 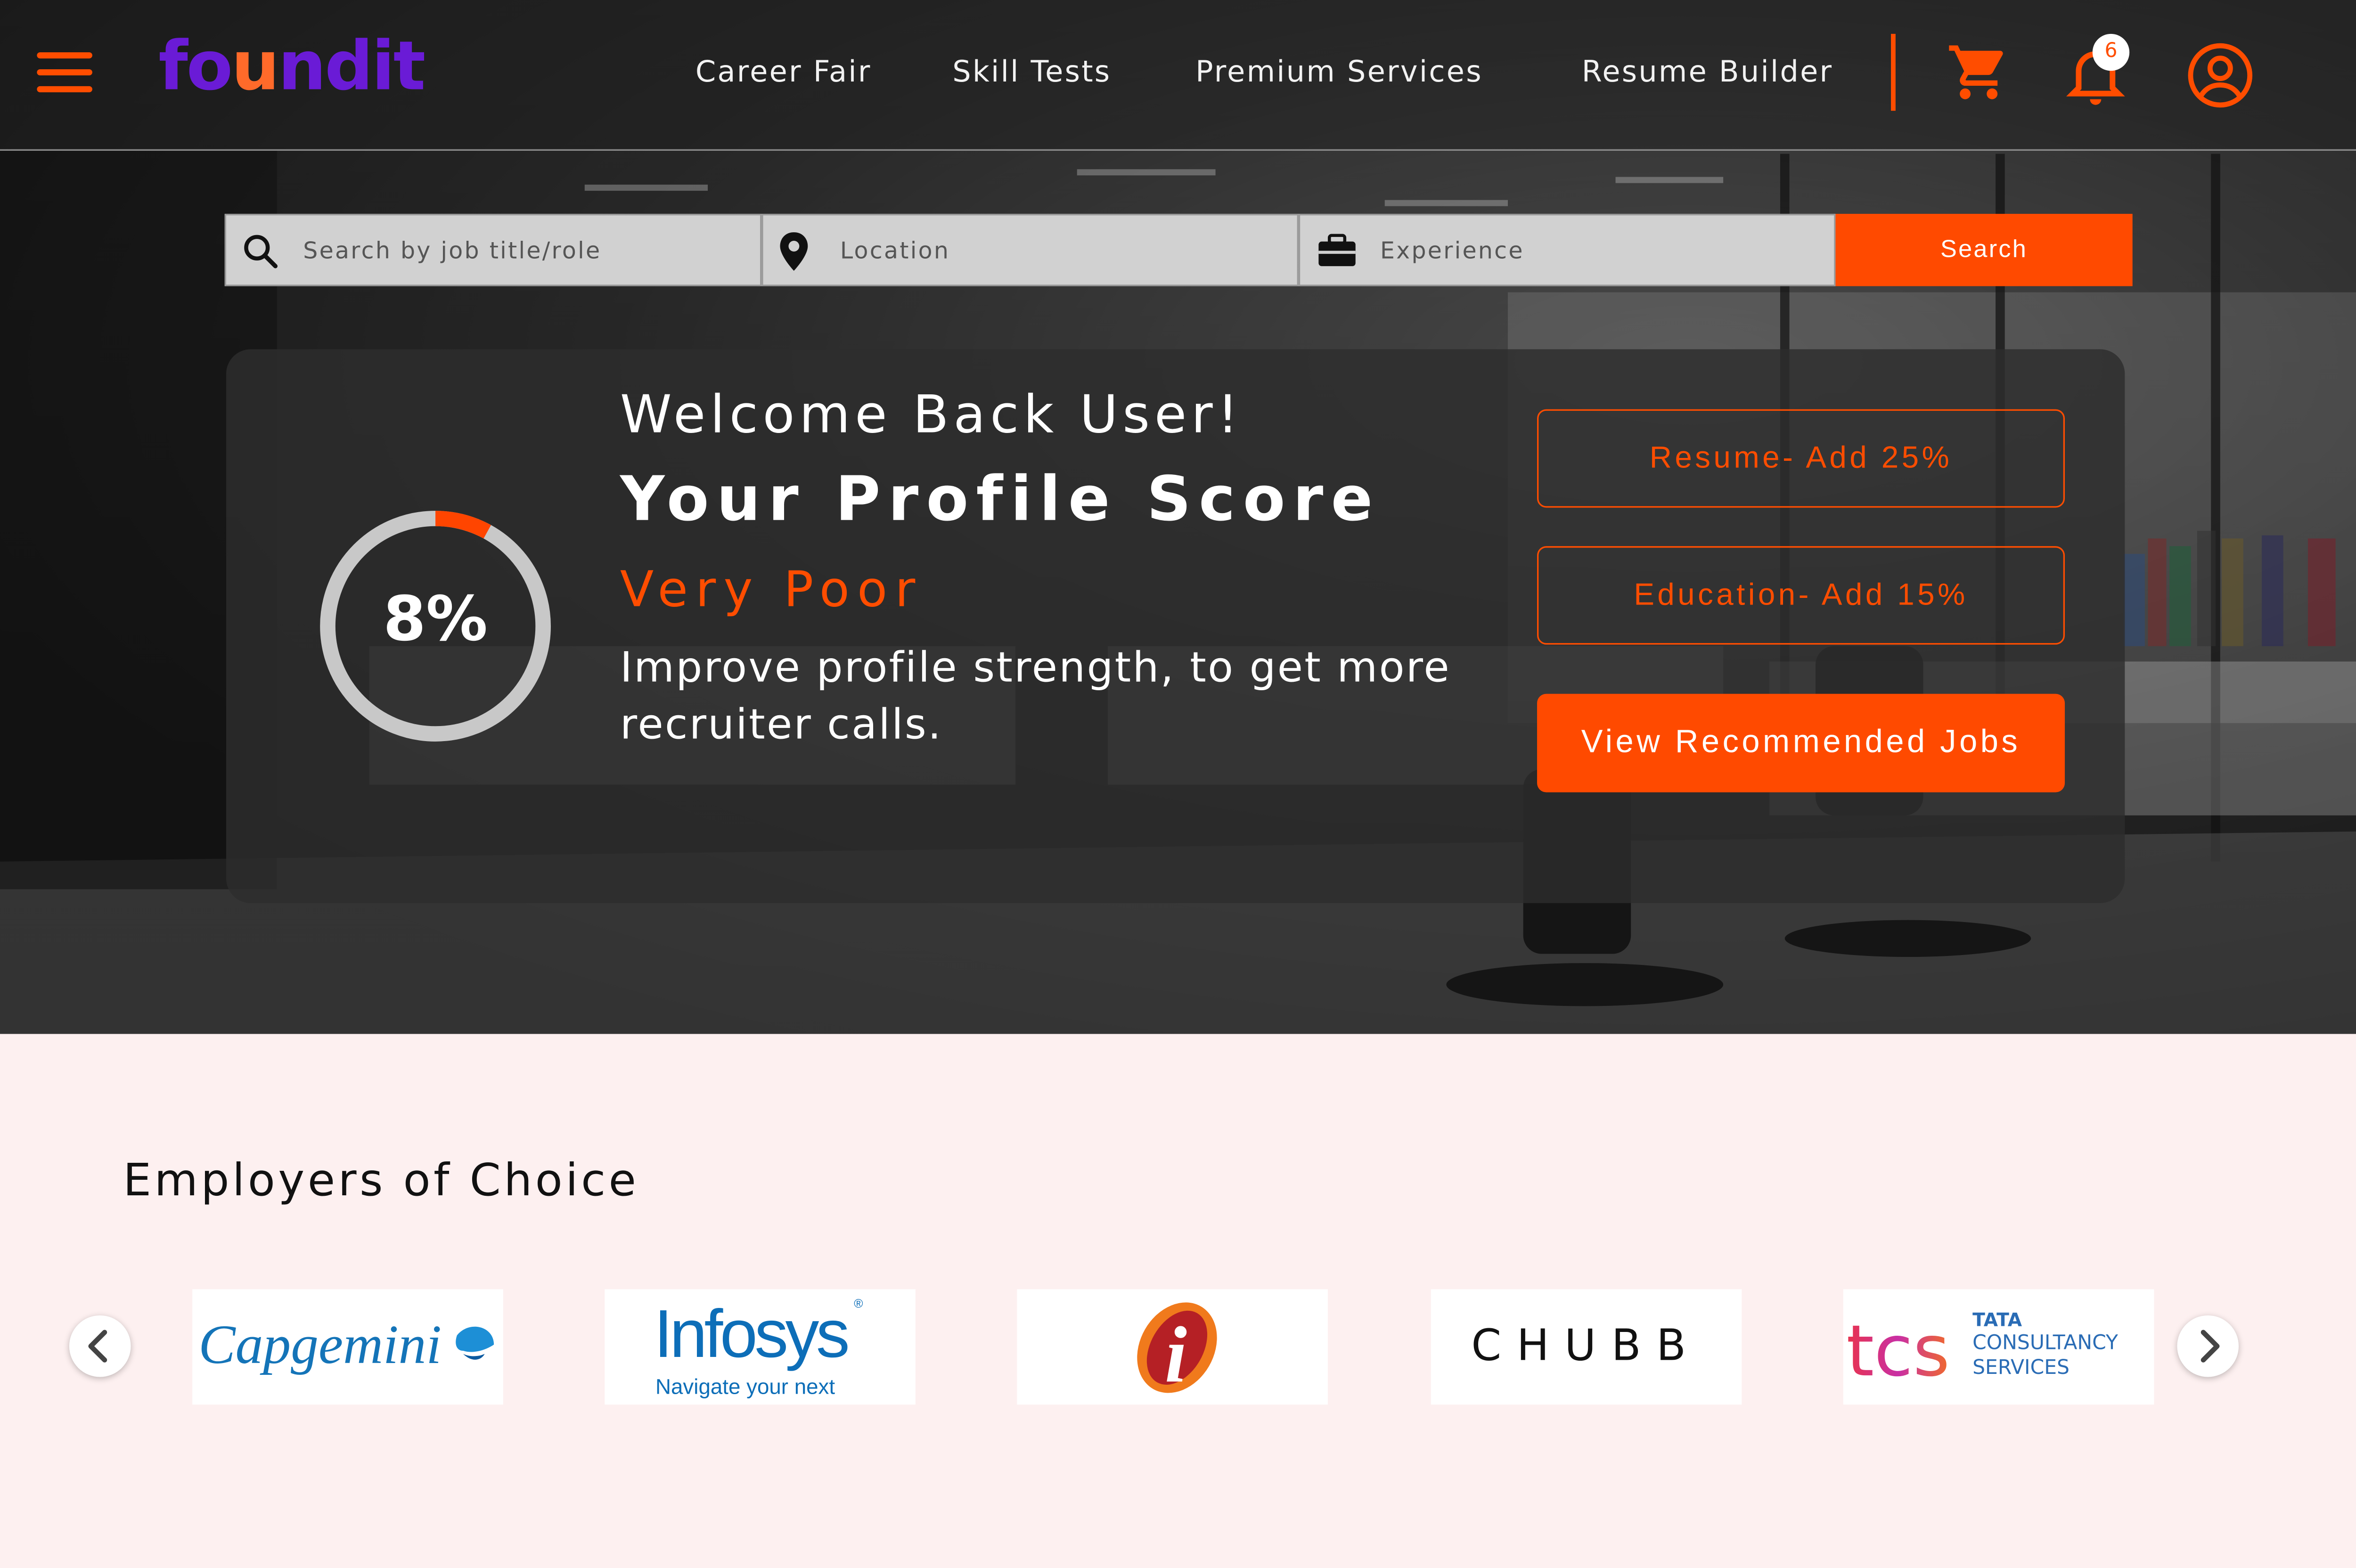 I want to click on employer-logo-chubb: CHUBB, so click(x=1586, y=1347).